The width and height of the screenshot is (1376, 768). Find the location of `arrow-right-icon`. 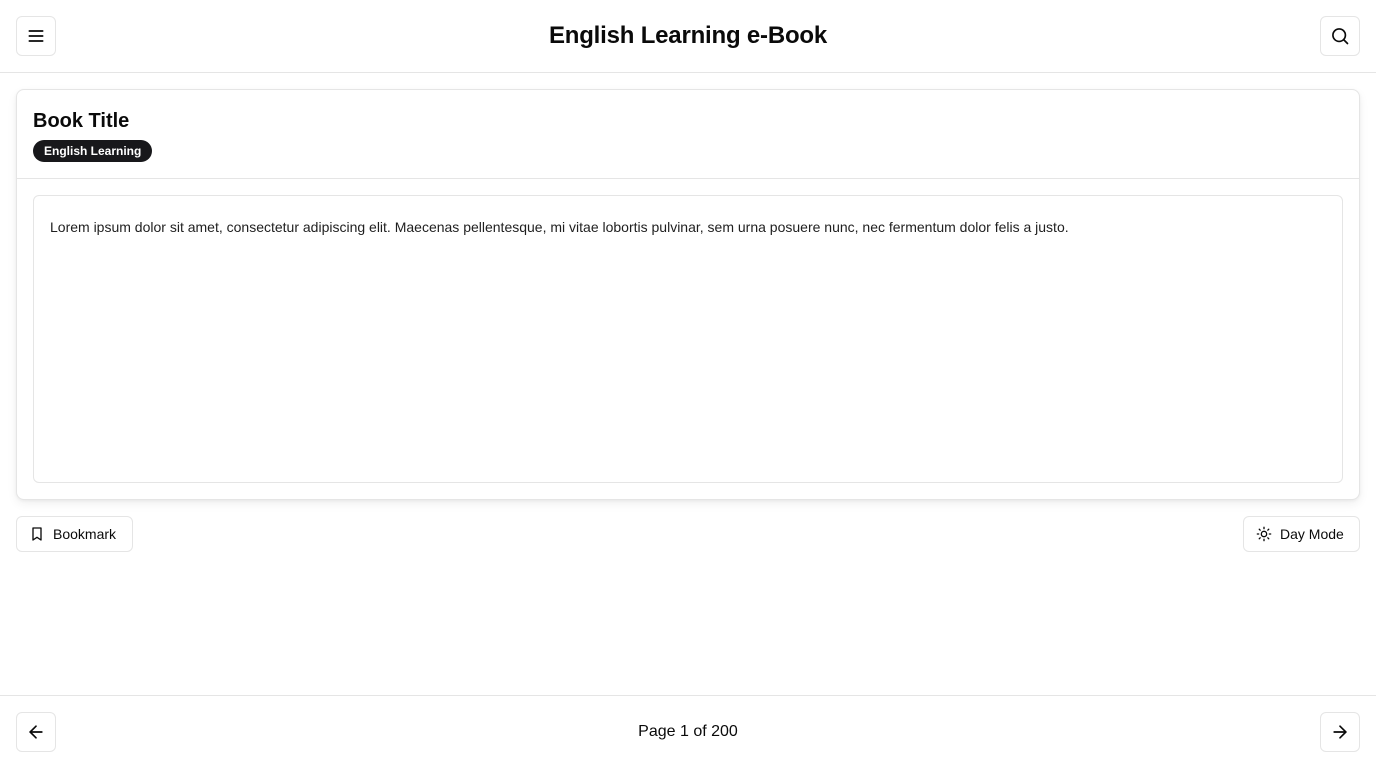

arrow-right-icon is located at coordinates (1340, 732).